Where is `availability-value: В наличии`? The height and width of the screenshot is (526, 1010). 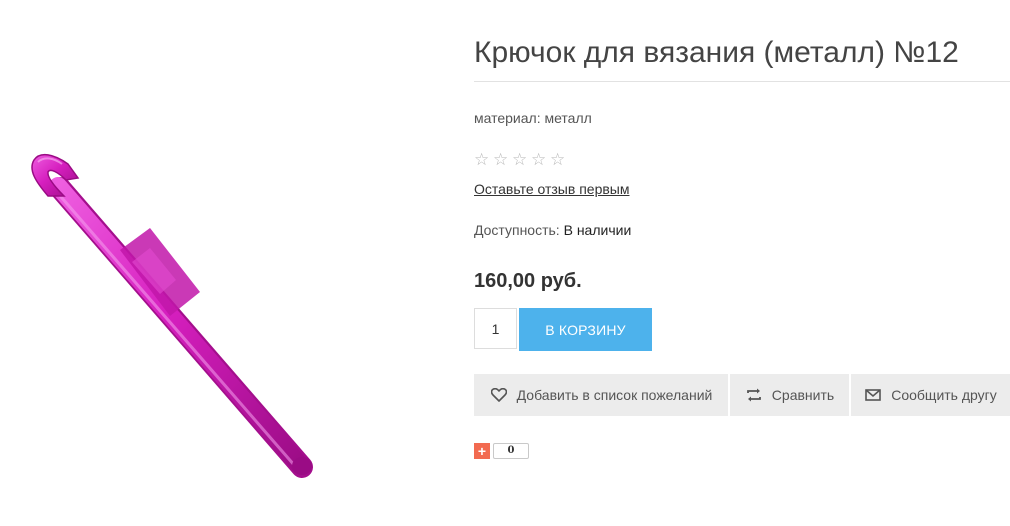
availability-value: В наличии is located at coordinates (597, 230).